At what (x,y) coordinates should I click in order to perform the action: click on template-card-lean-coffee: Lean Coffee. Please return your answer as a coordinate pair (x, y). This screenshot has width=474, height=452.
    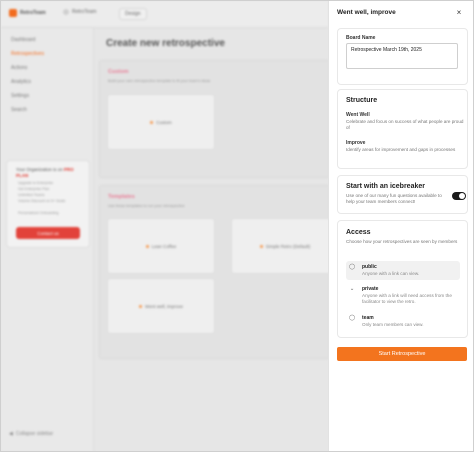
    Looking at the image, I should click on (161, 246).